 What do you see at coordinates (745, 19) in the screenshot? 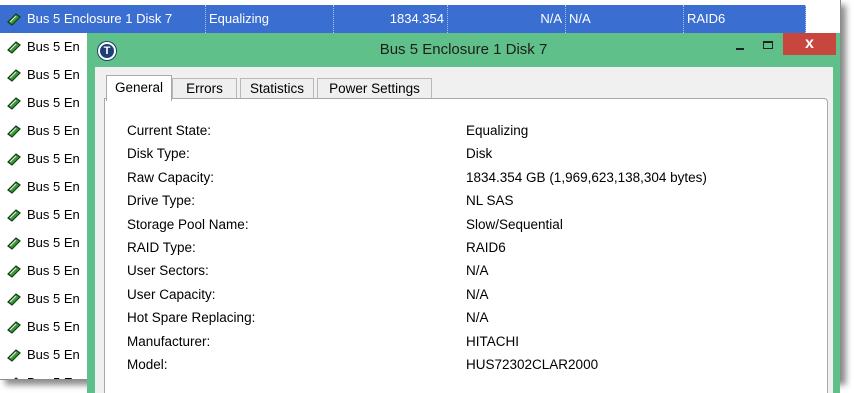
I see `cell-raid-type: RAID6` at bounding box center [745, 19].